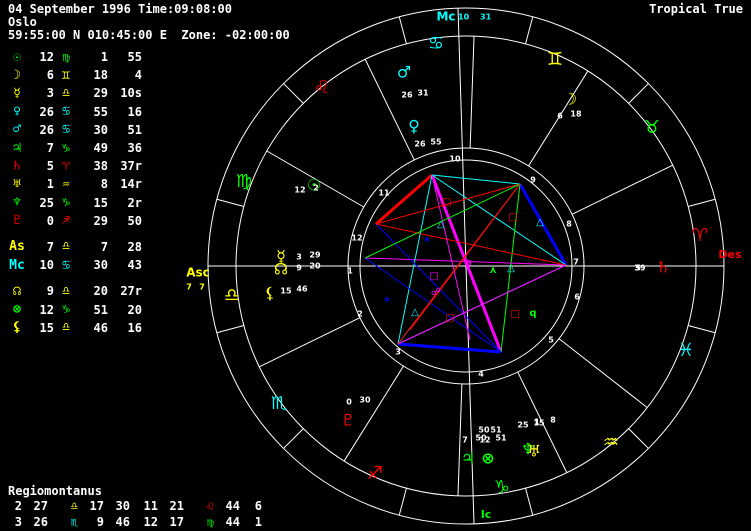  What do you see at coordinates (555, 59) in the screenshot?
I see `zodiac-sign-icon: ♊` at bounding box center [555, 59].